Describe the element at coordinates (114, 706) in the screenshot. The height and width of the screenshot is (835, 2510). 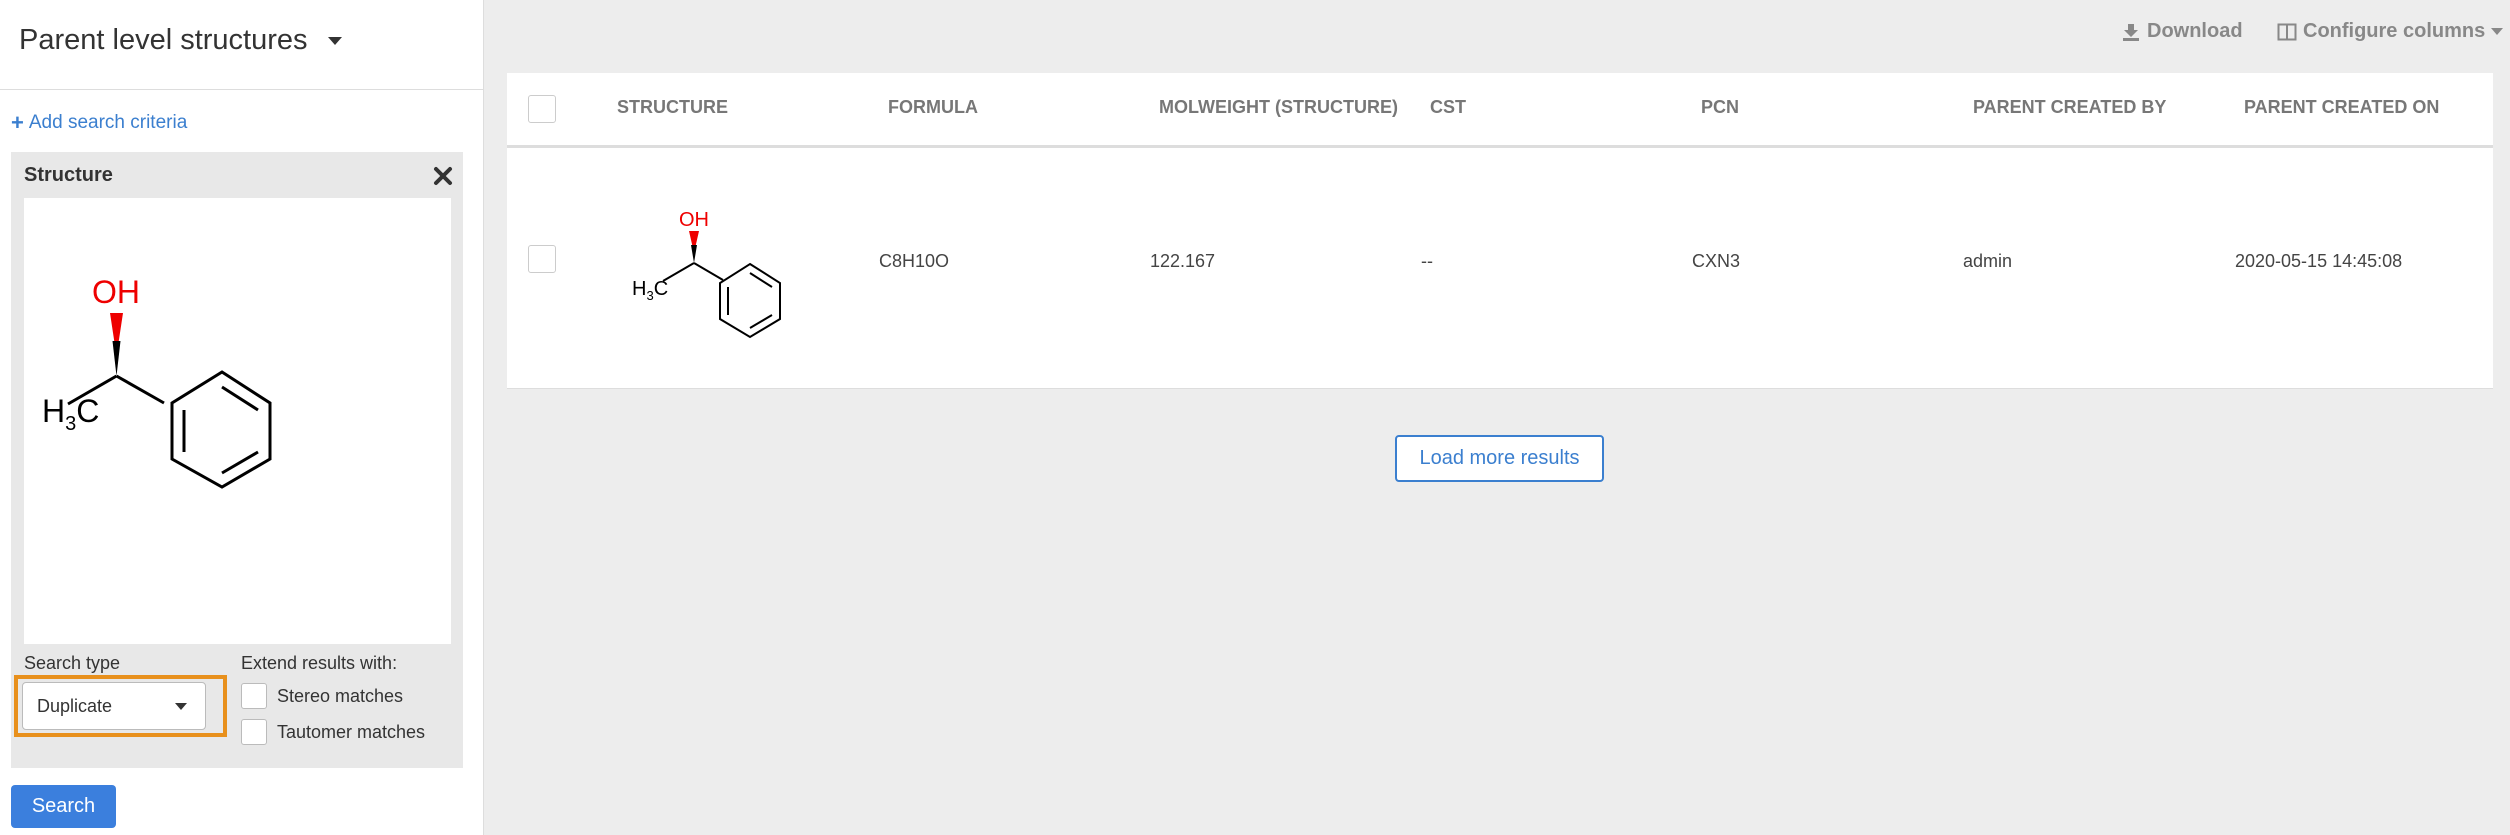
I see `search-type-select: Duplicate` at that location.